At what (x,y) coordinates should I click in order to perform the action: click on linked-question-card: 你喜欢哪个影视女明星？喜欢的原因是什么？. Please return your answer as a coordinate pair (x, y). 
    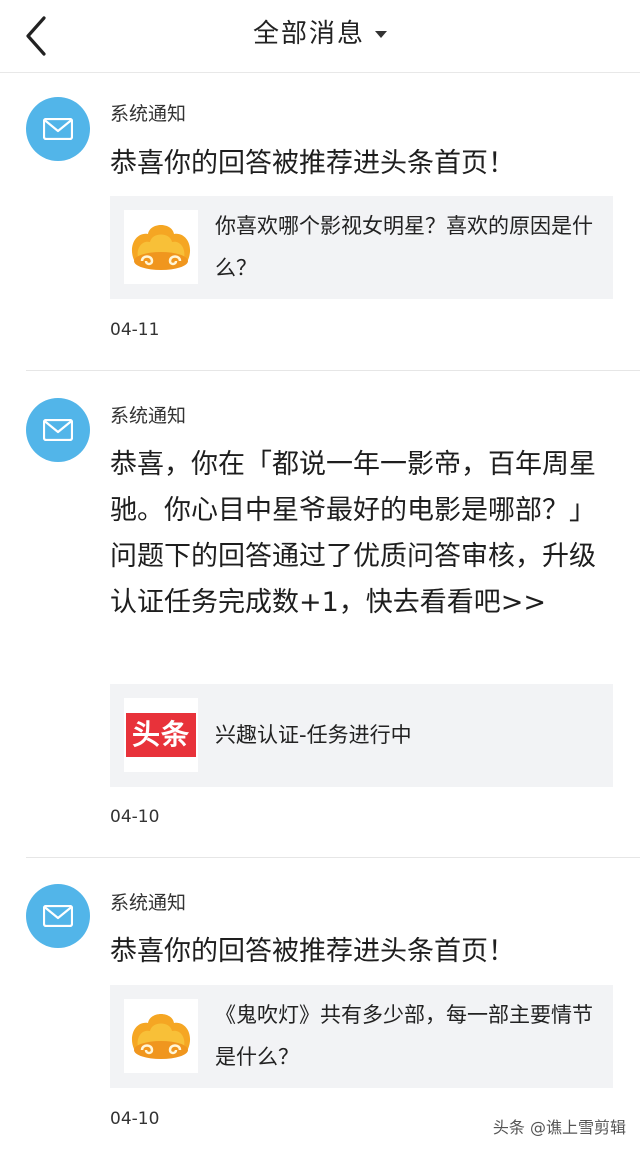
    Looking at the image, I should click on (361, 247).